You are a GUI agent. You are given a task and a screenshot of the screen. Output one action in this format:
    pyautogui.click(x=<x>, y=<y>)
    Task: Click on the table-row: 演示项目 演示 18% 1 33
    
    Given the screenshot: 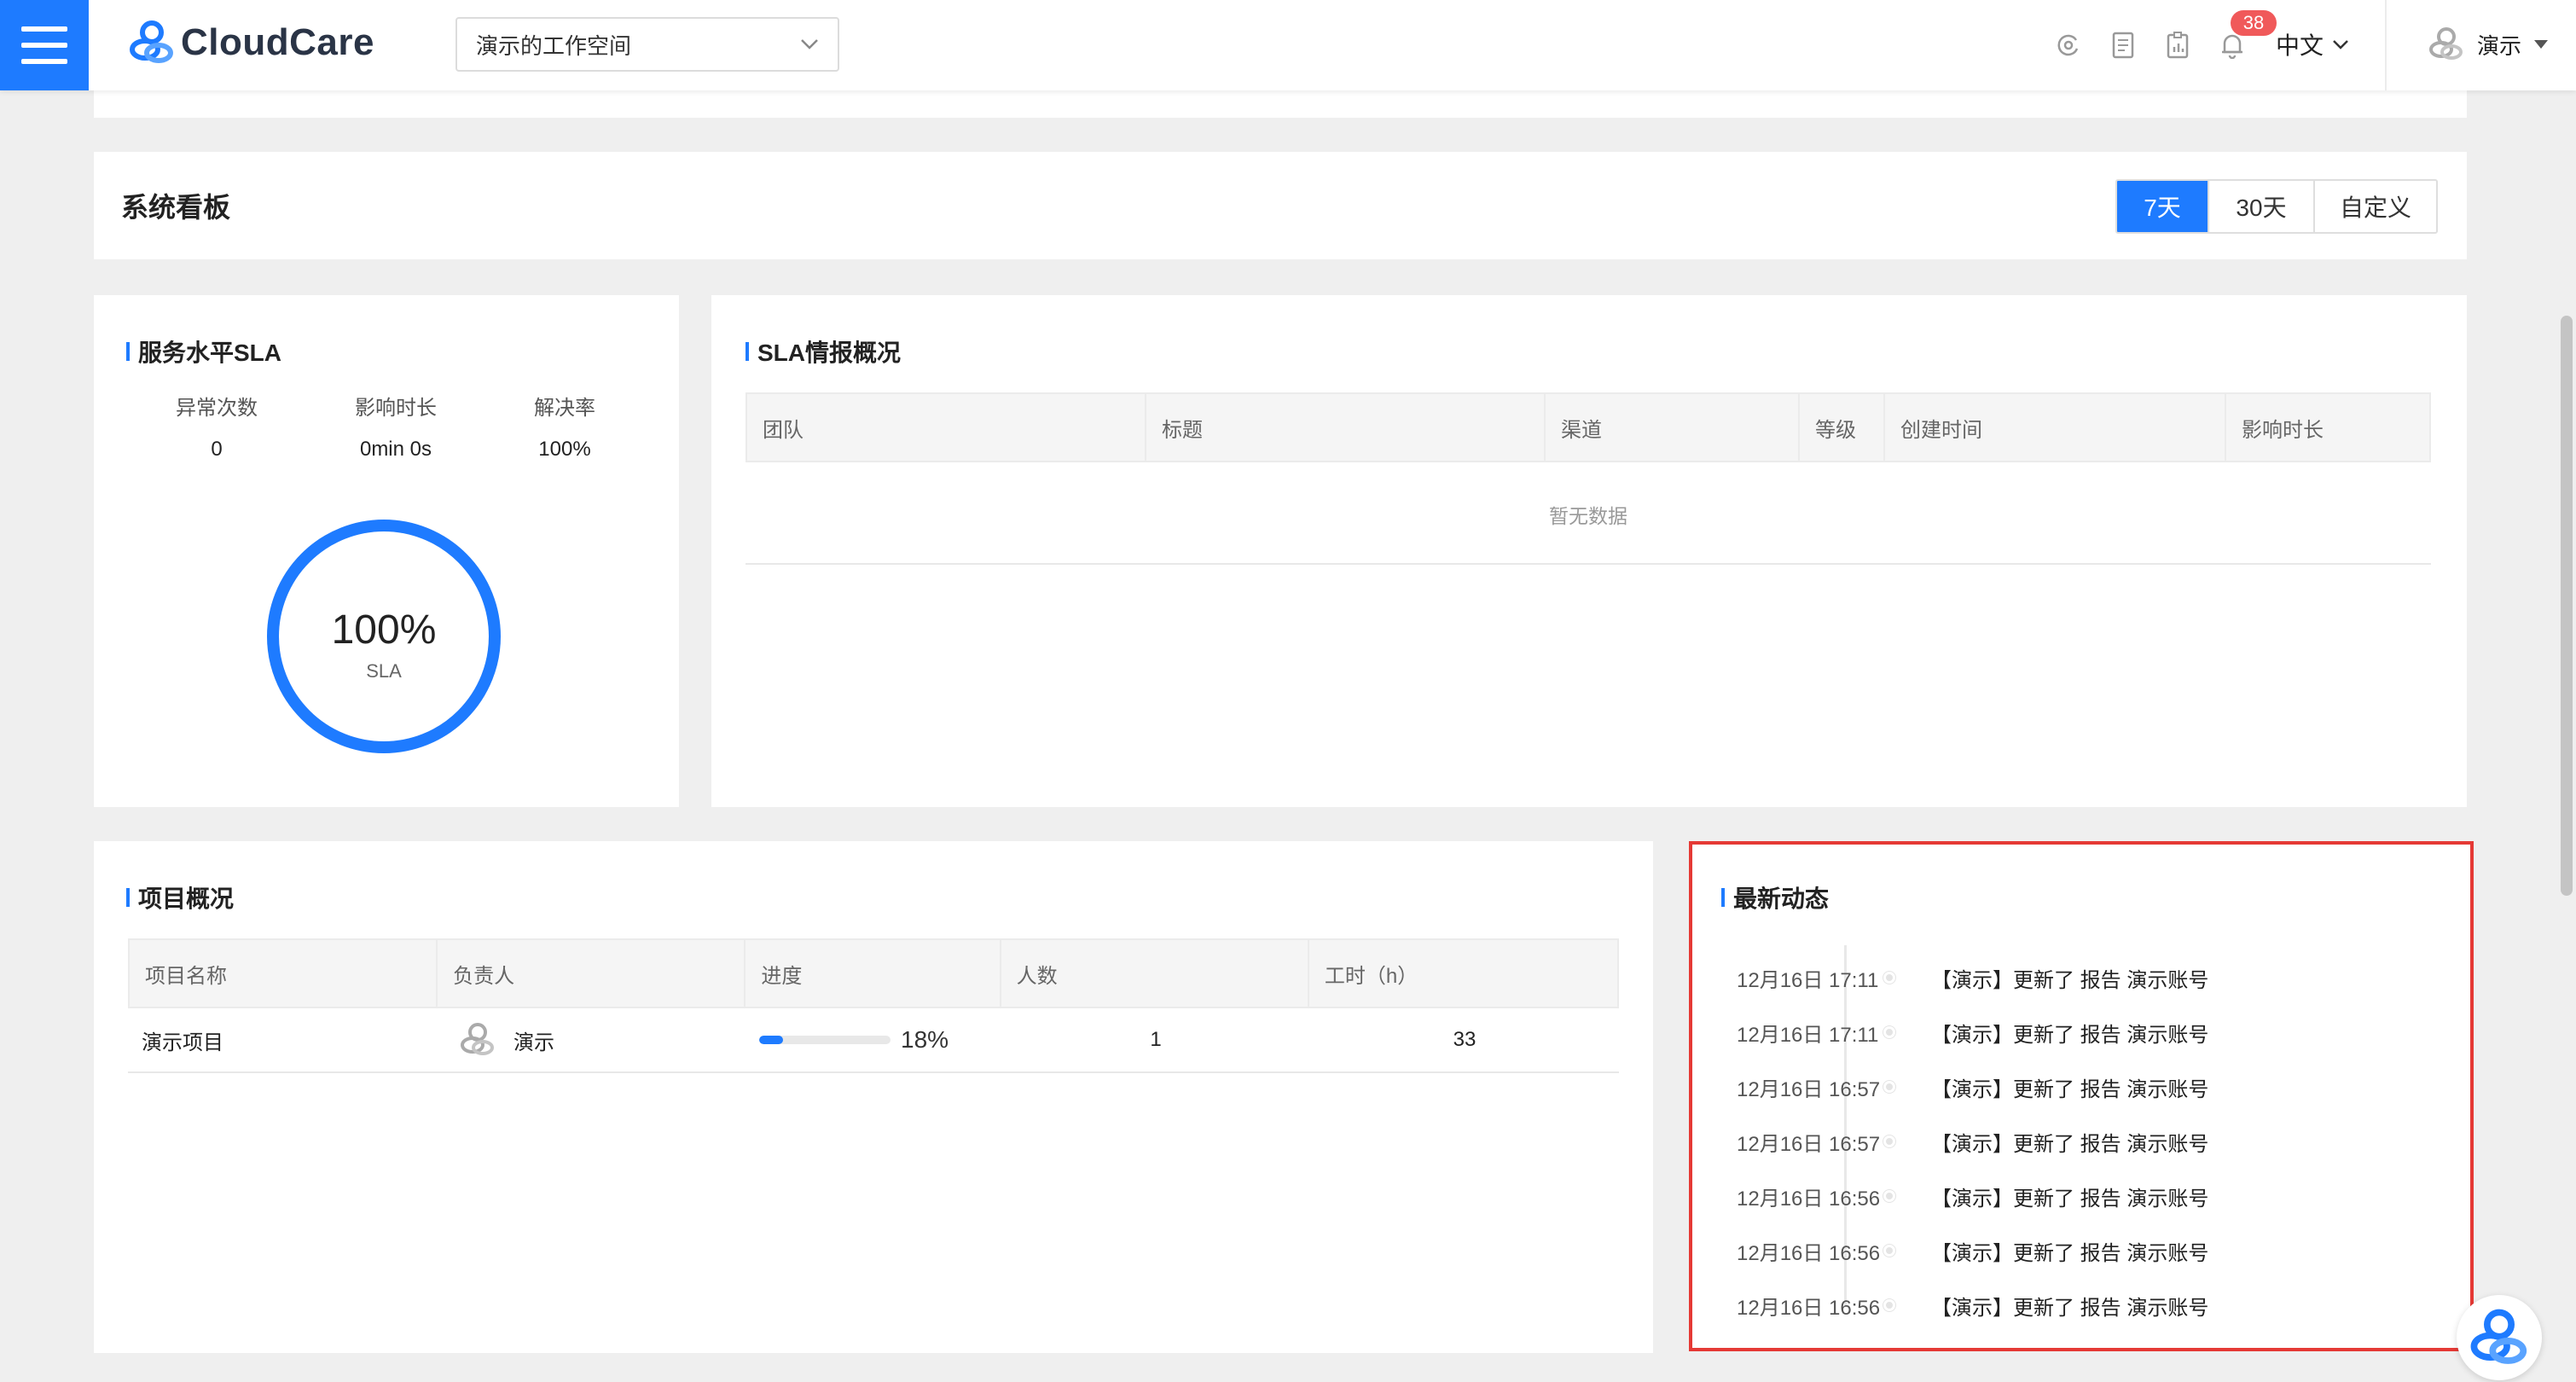 What is the action you would take?
    pyautogui.click(x=873, y=1040)
    